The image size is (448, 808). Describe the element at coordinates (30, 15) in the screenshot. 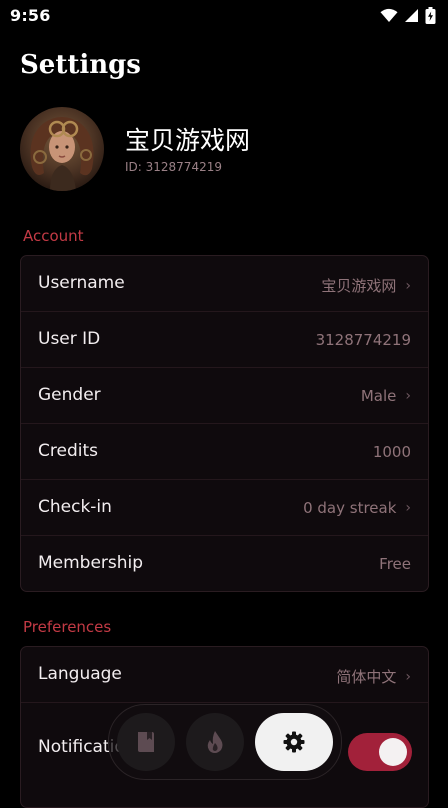

I see `status-time: 9:56` at that location.